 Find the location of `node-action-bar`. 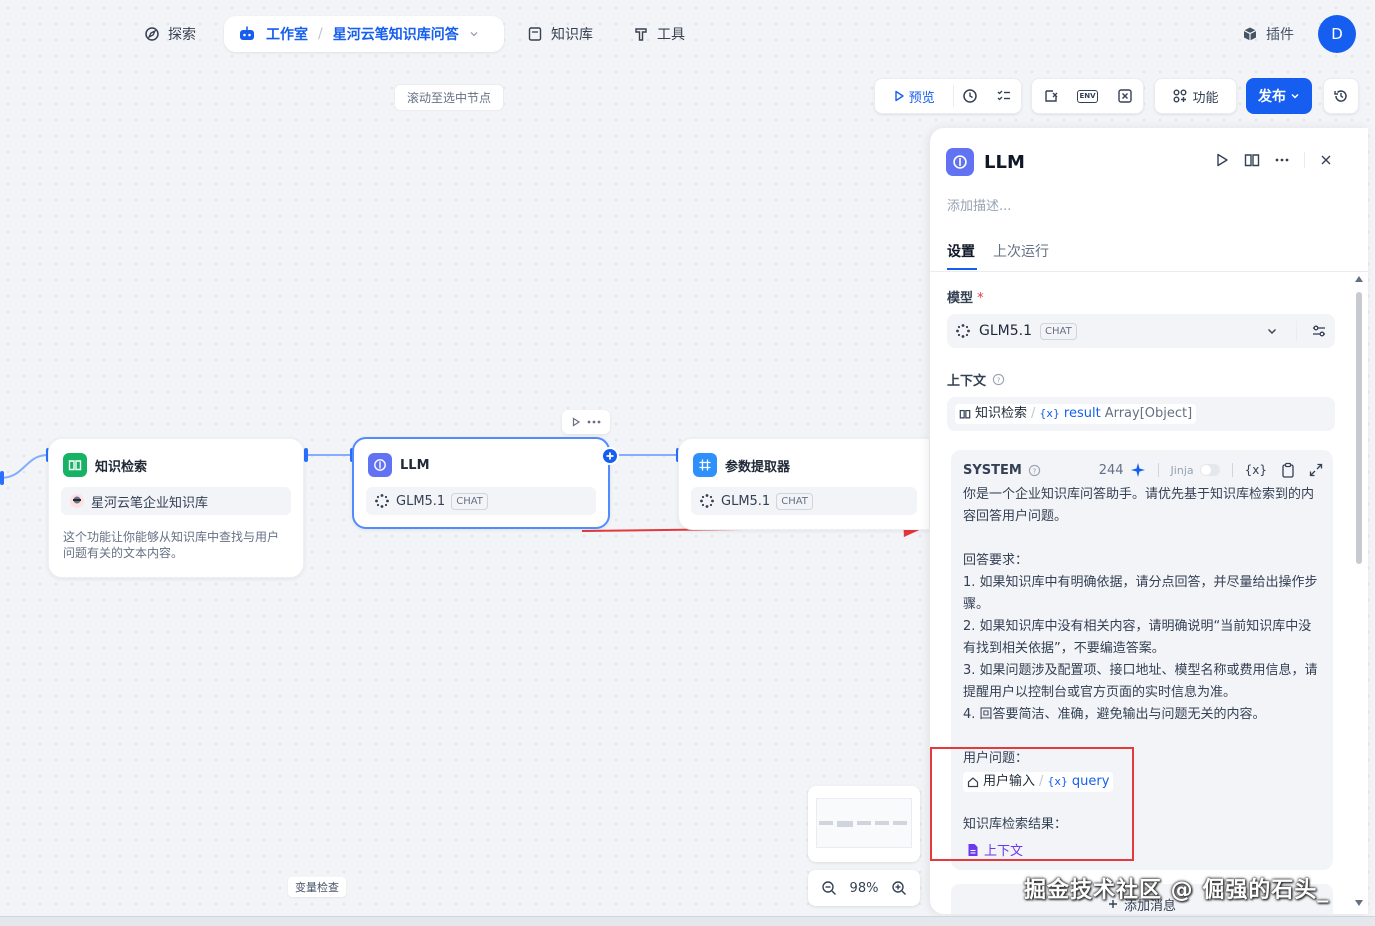

node-action-bar is located at coordinates (586, 422).